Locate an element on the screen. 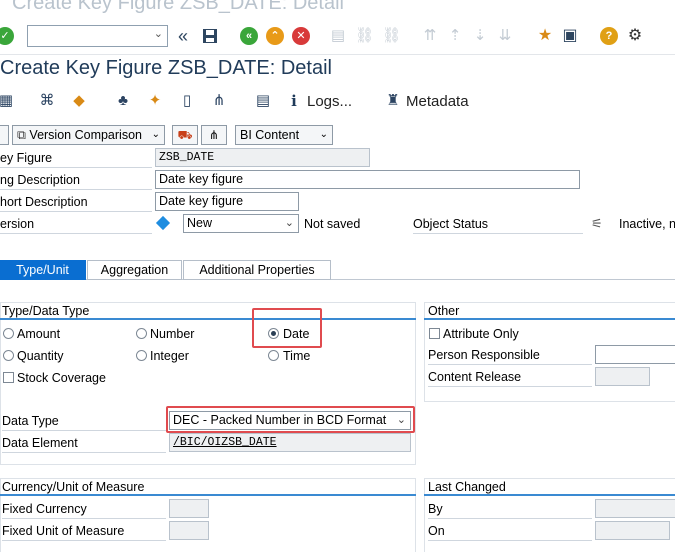 The height and width of the screenshot is (552, 675). transport-truck-button: ⛟ is located at coordinates (185, 135).